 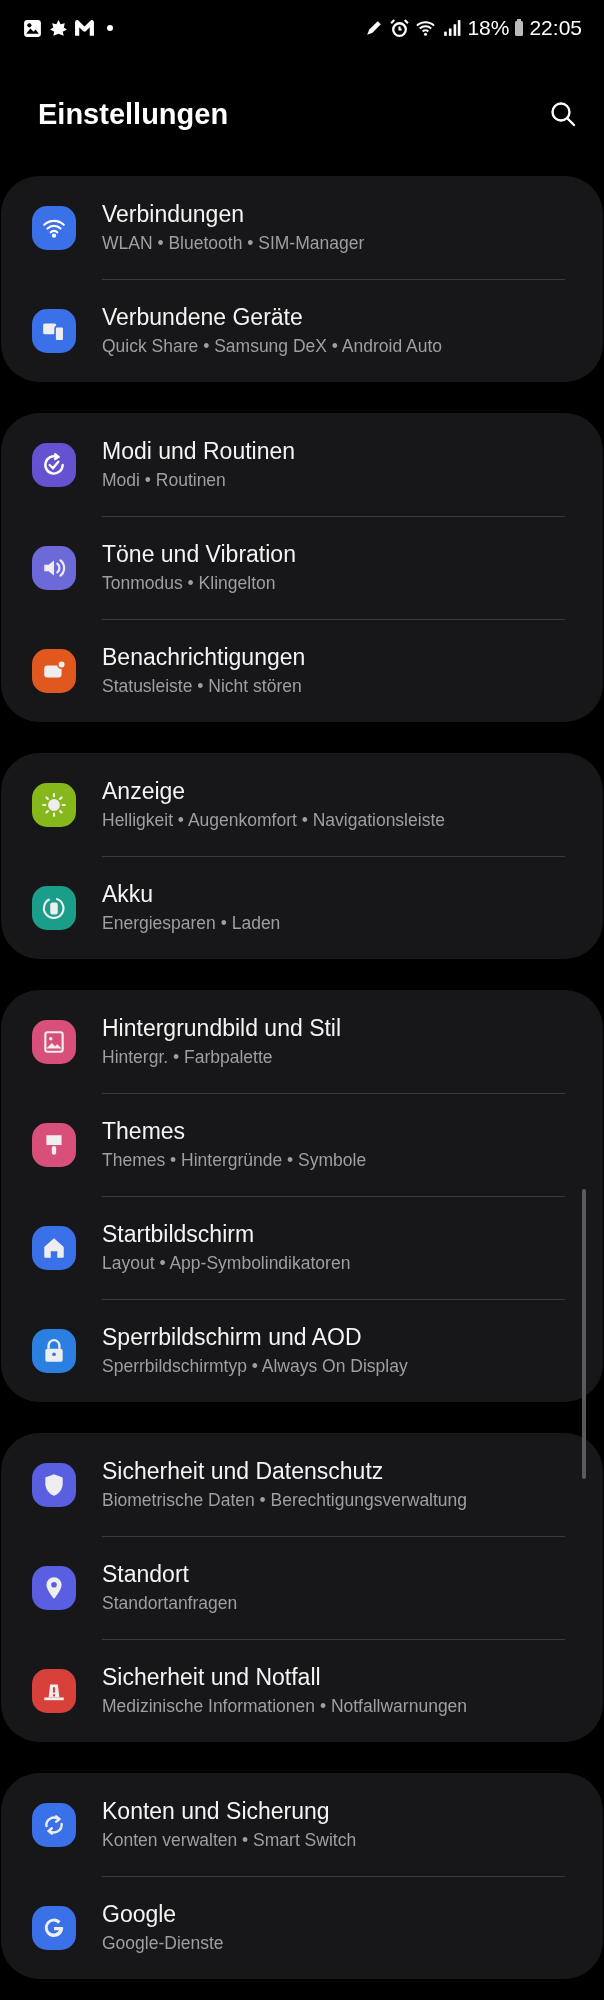 I want to click on item-subtitle: WLAN • Bluetooth • SIM-Manager, so click(x=233, y=243).